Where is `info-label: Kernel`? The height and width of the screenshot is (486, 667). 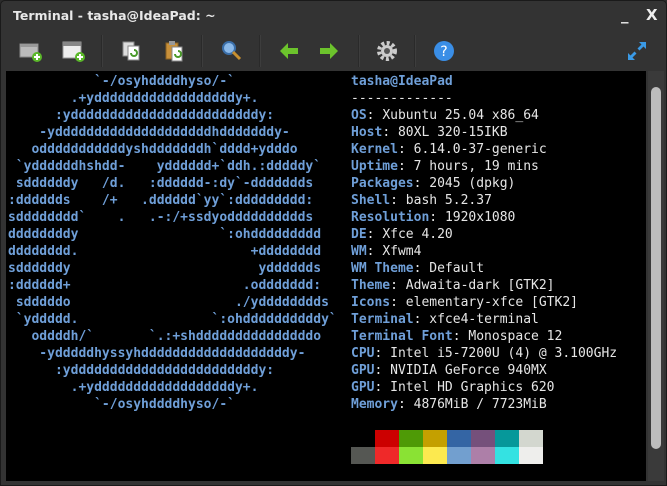
info-label: Kernel is located at coordinates (374, 149).